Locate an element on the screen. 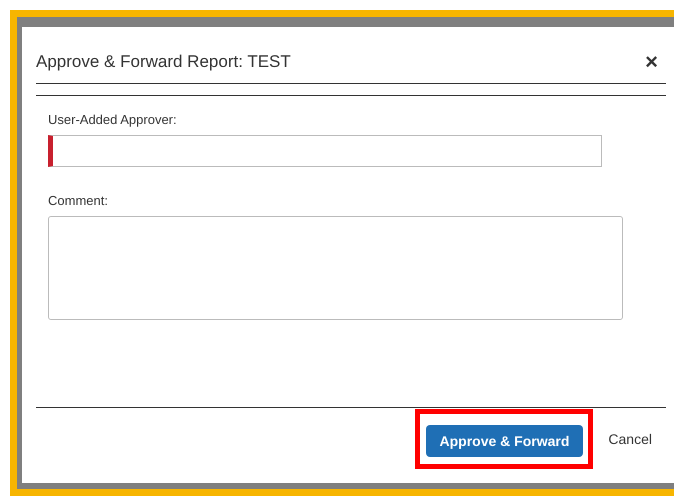 This screenshot has width=674, height=503. input-field is located at coordinates (325, 151).